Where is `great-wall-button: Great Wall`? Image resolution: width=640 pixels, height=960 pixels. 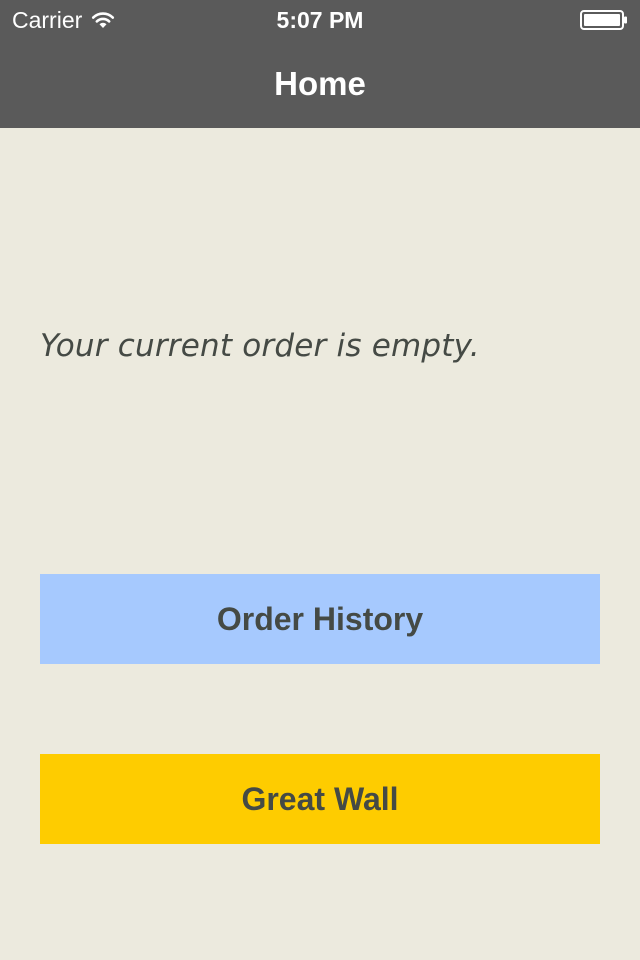 great-wall-button: Great Wall is located at coordinates (320, 799).